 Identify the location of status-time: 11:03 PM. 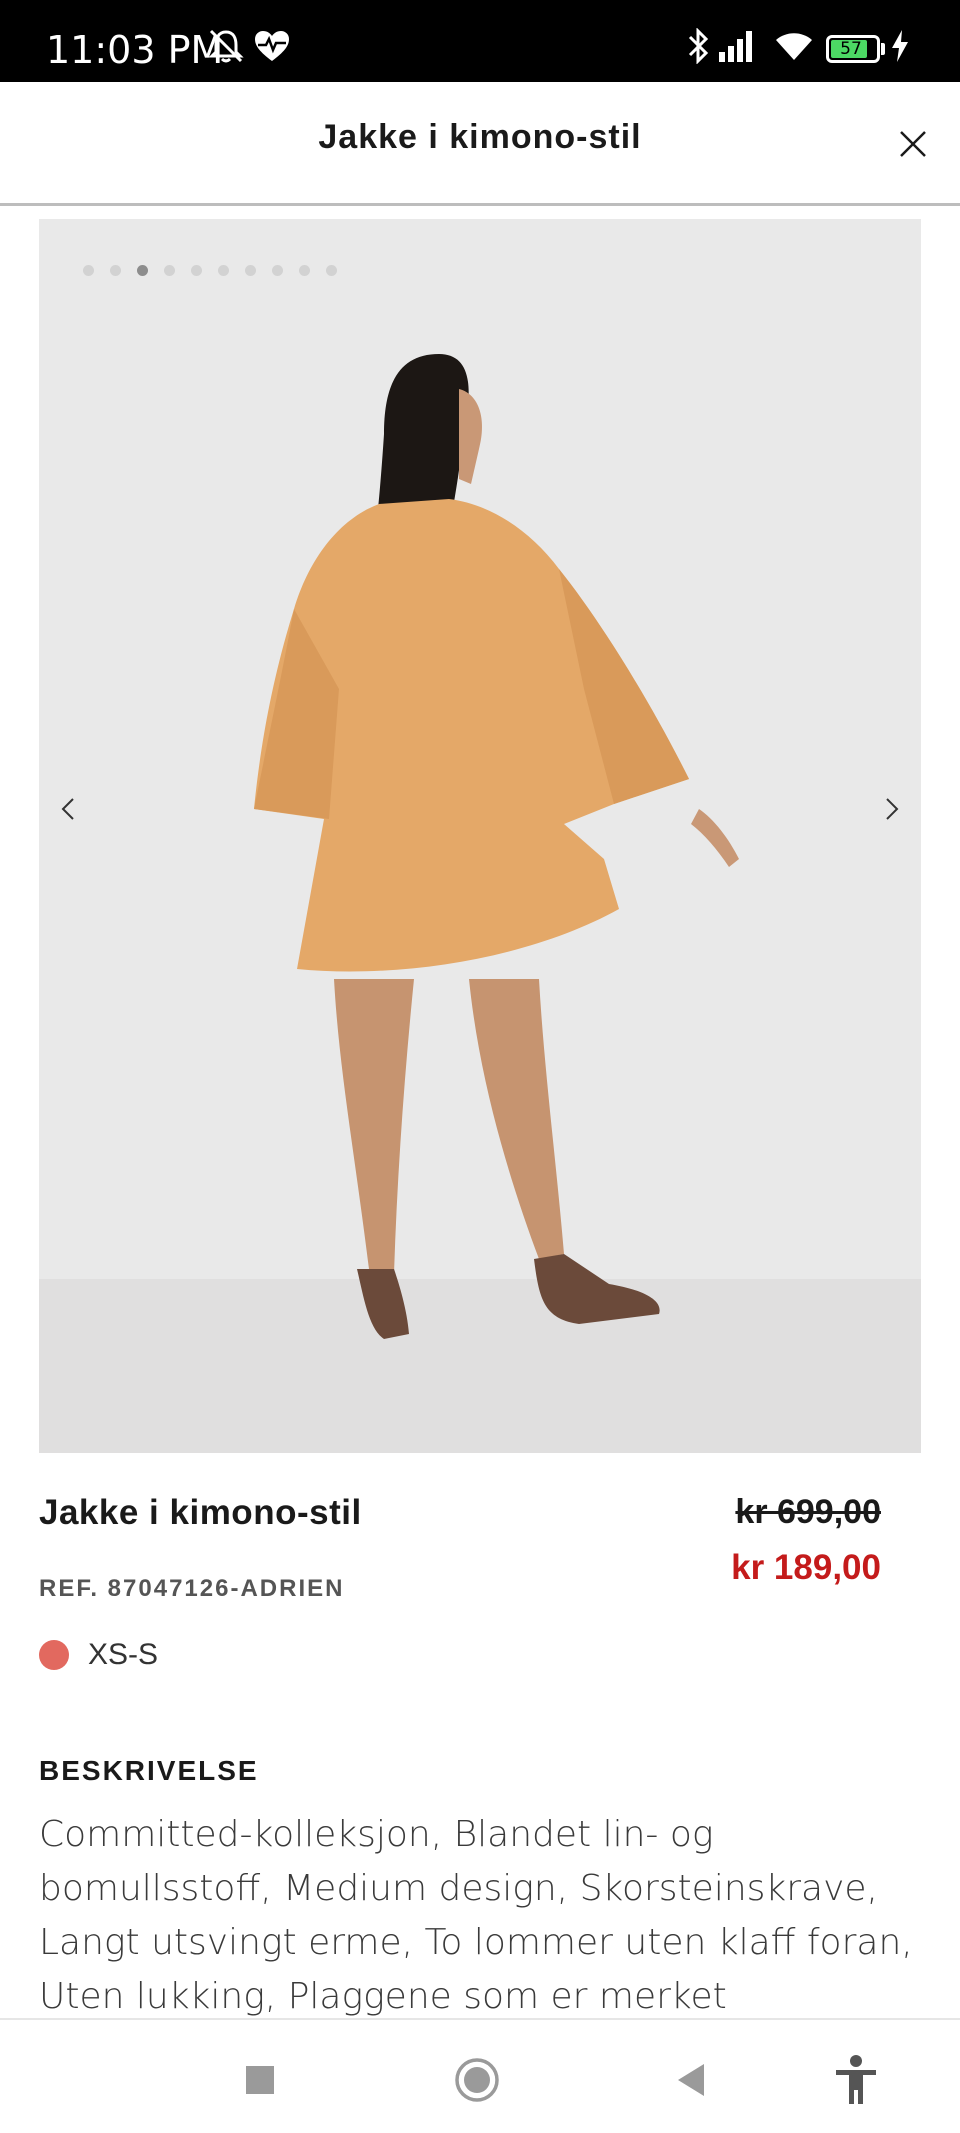
(135, 50).